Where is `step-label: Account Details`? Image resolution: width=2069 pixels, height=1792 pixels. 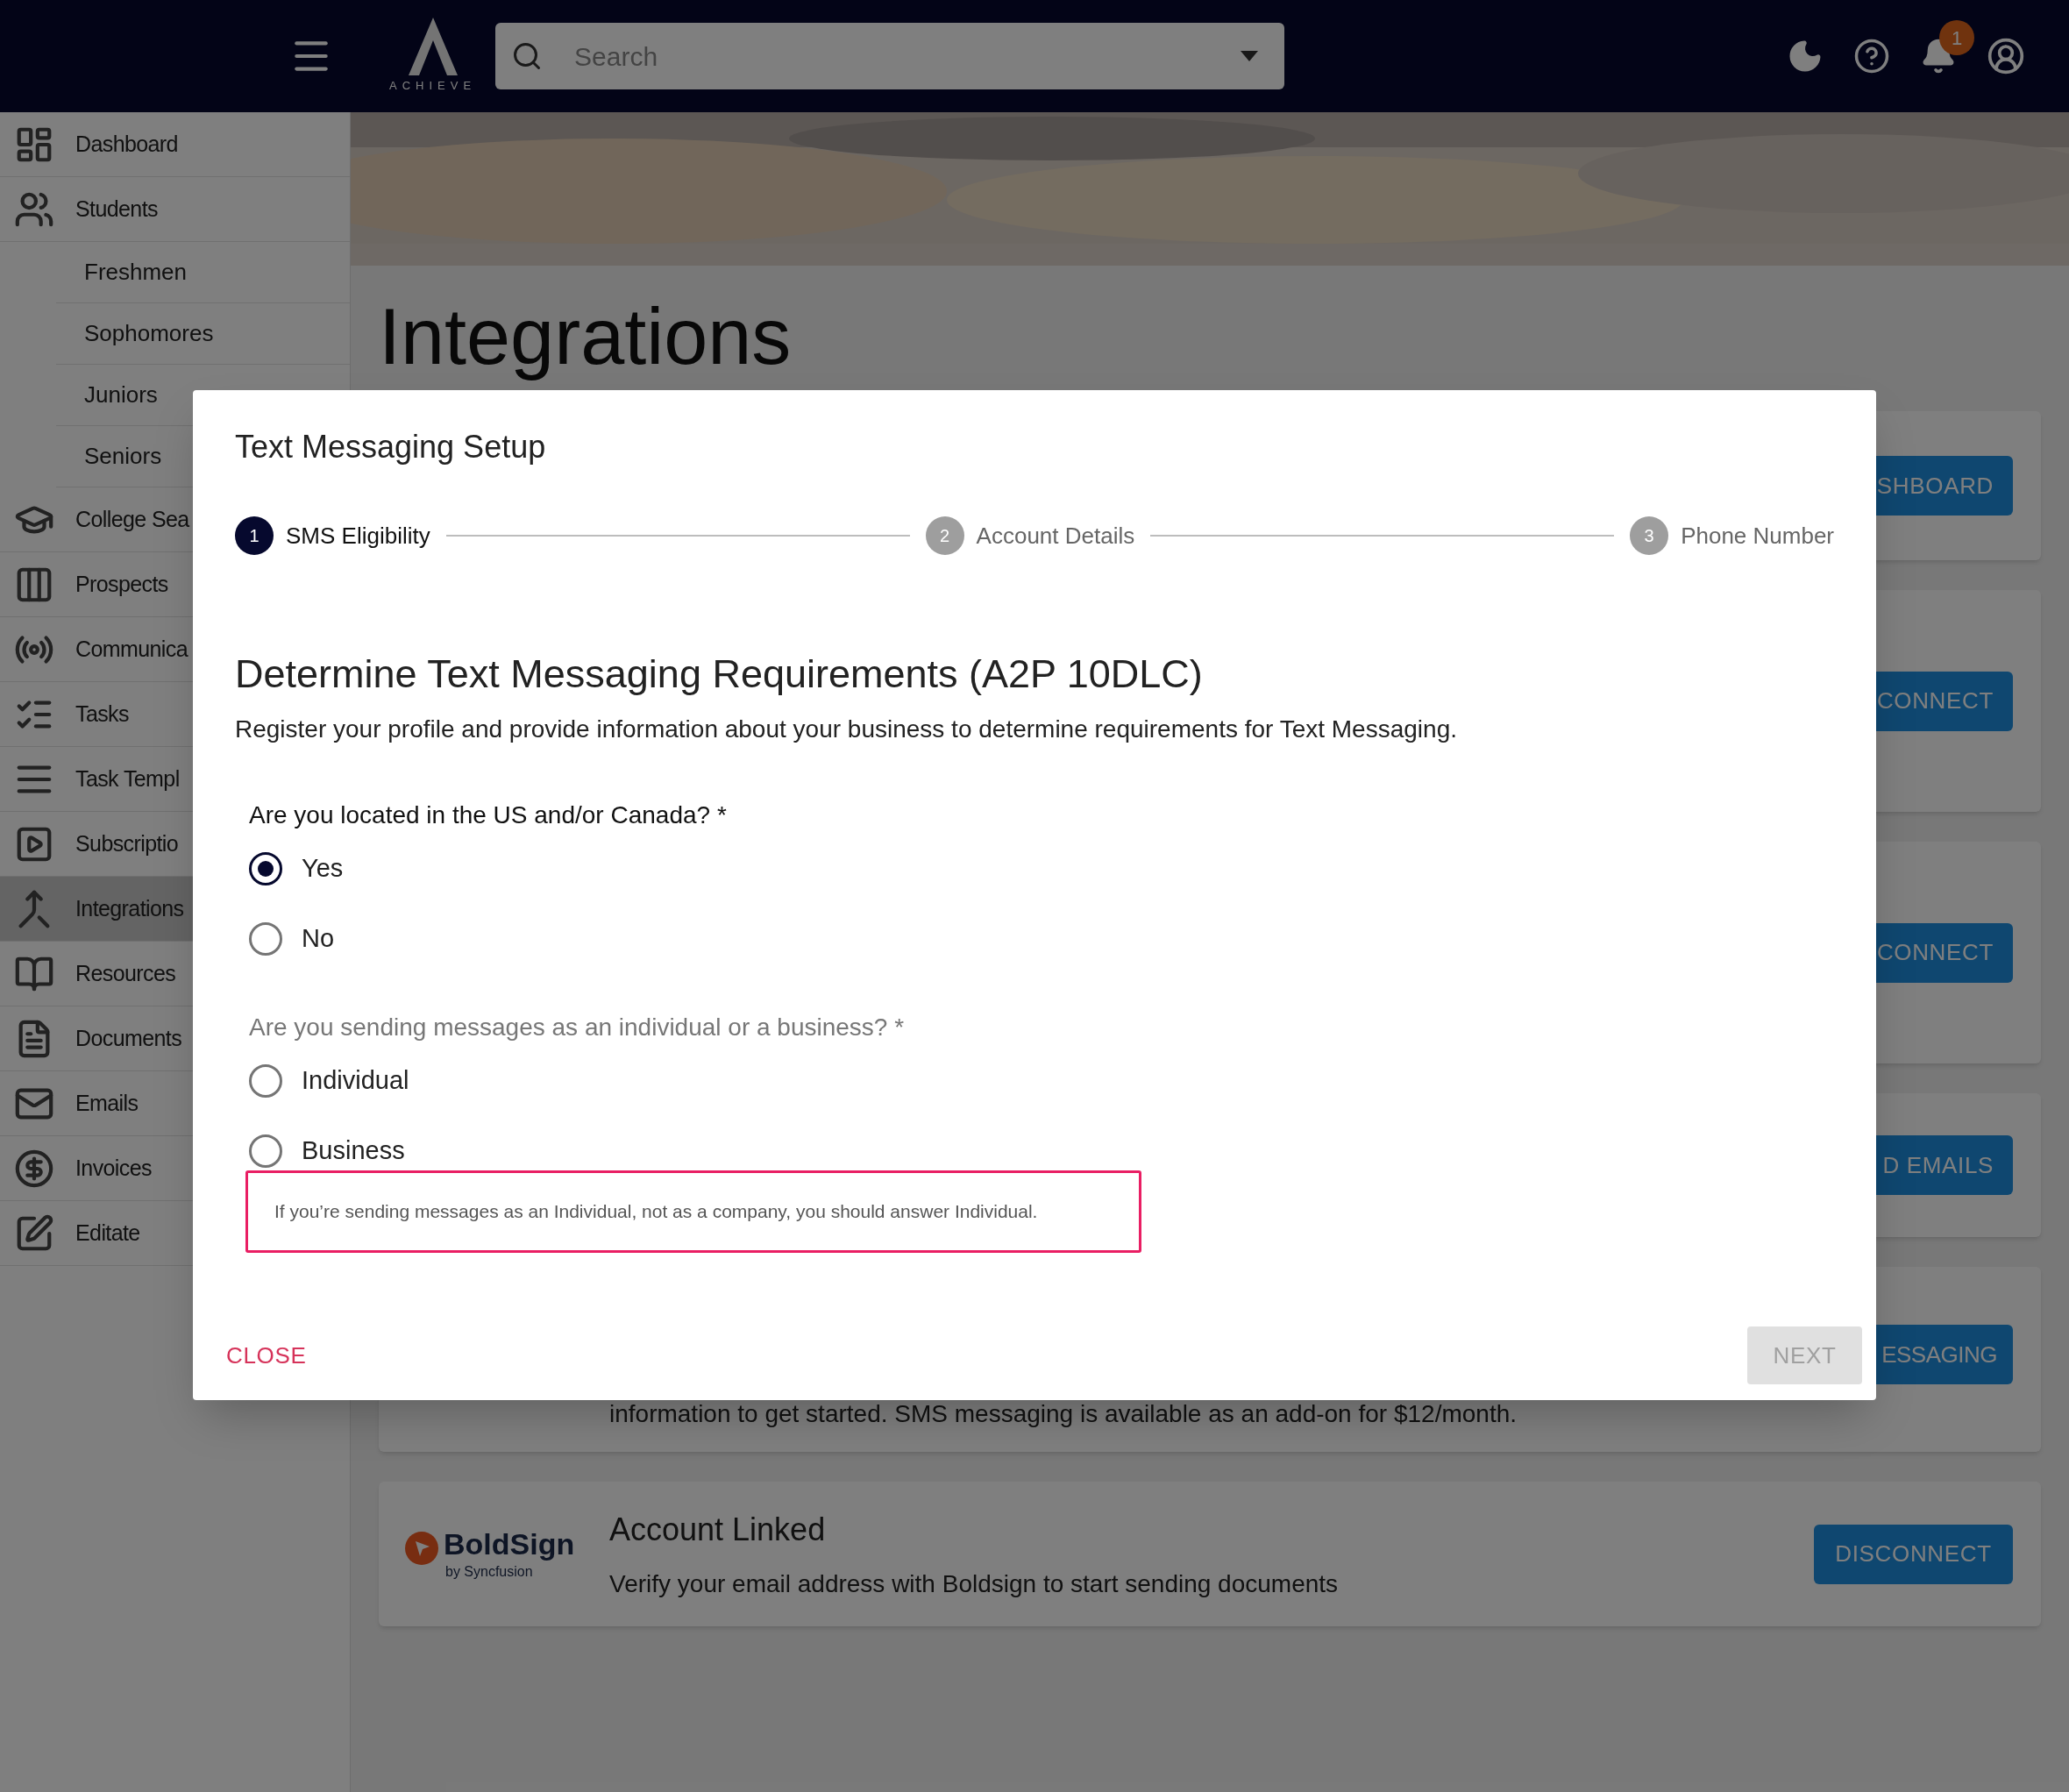 step-label: Account Details is located at coordinates (1055, 536).